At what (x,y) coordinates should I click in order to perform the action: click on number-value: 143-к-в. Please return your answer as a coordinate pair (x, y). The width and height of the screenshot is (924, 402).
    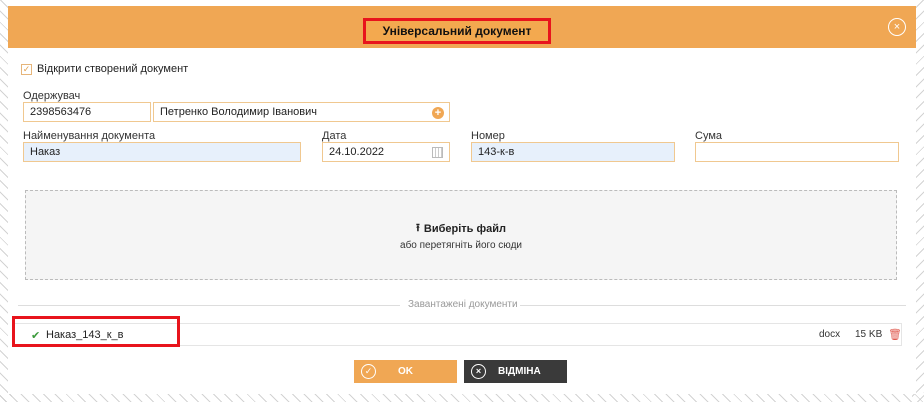
    Looking at the image, I should click on (496, 152).